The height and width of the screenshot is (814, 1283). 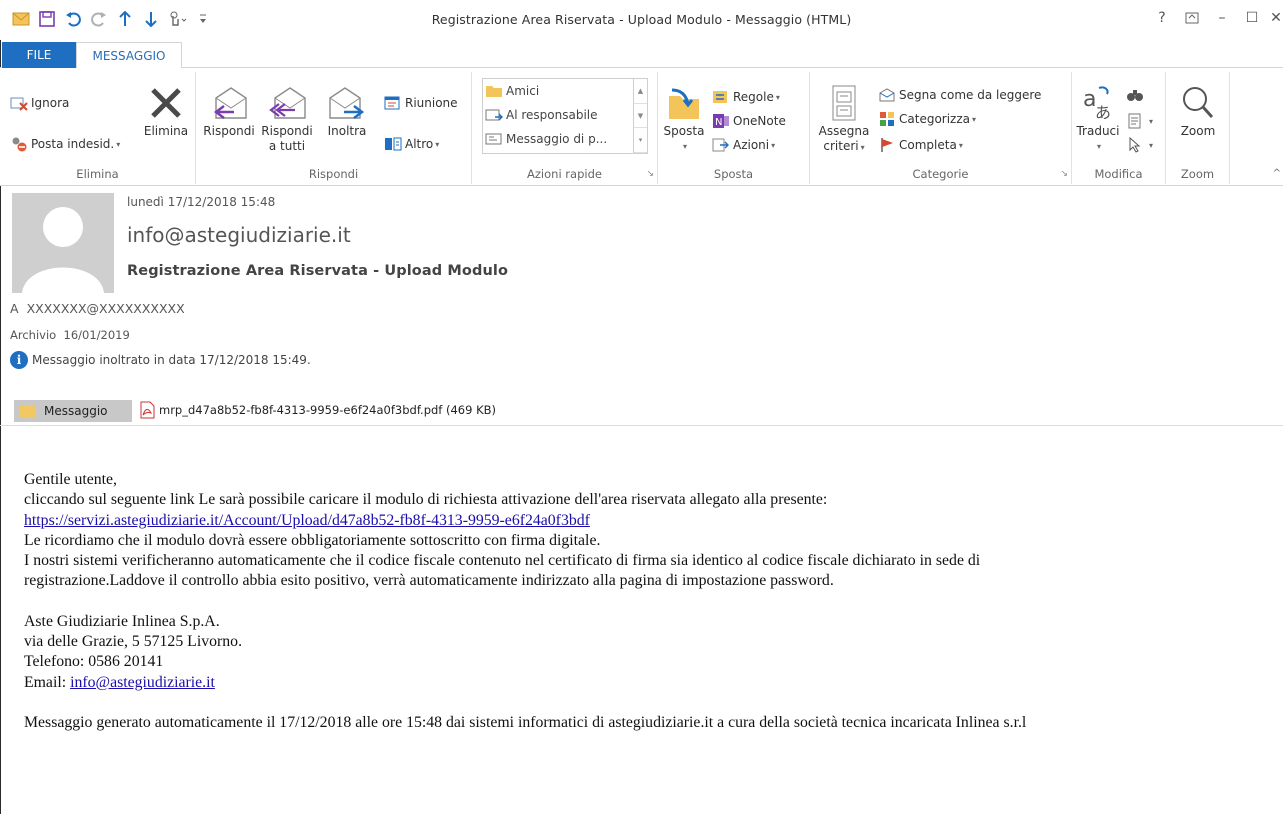 I want to click on document-icon, so click(x=1135, y=121).